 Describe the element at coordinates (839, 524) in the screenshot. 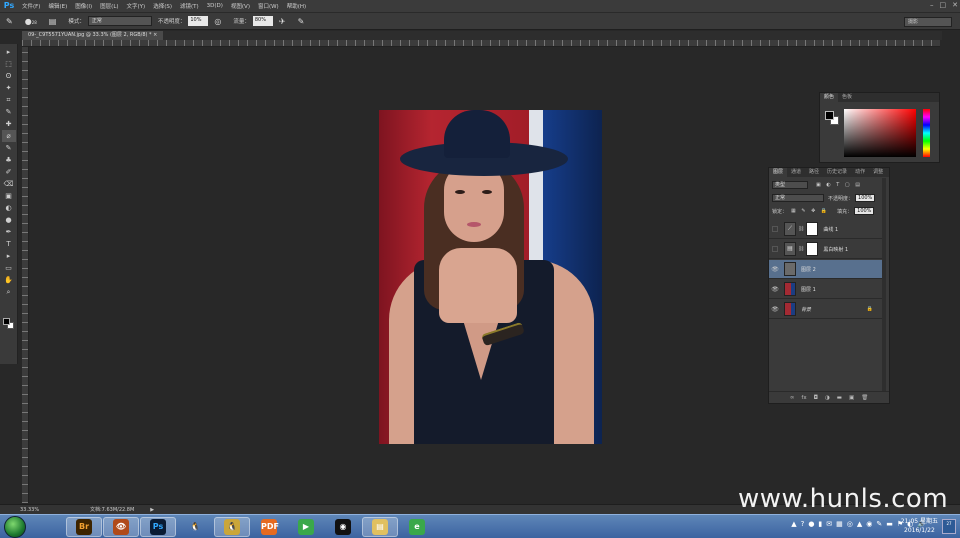

I see `tray-icon-5: ▦` at that location.